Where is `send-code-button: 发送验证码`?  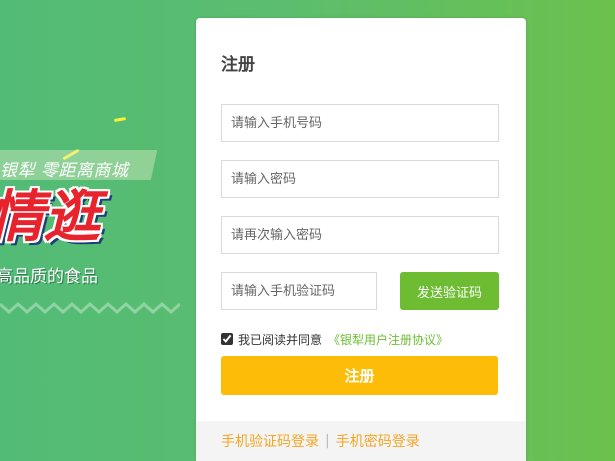
send-code-button: 发送验证码 is located at coordinates (449, 291).